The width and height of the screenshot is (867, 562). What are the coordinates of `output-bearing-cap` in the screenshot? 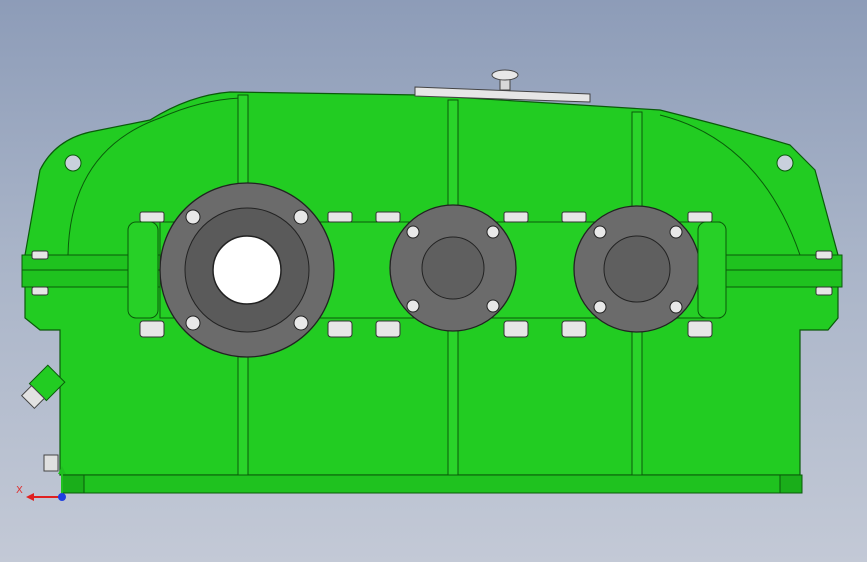 It's located at (637, 269).